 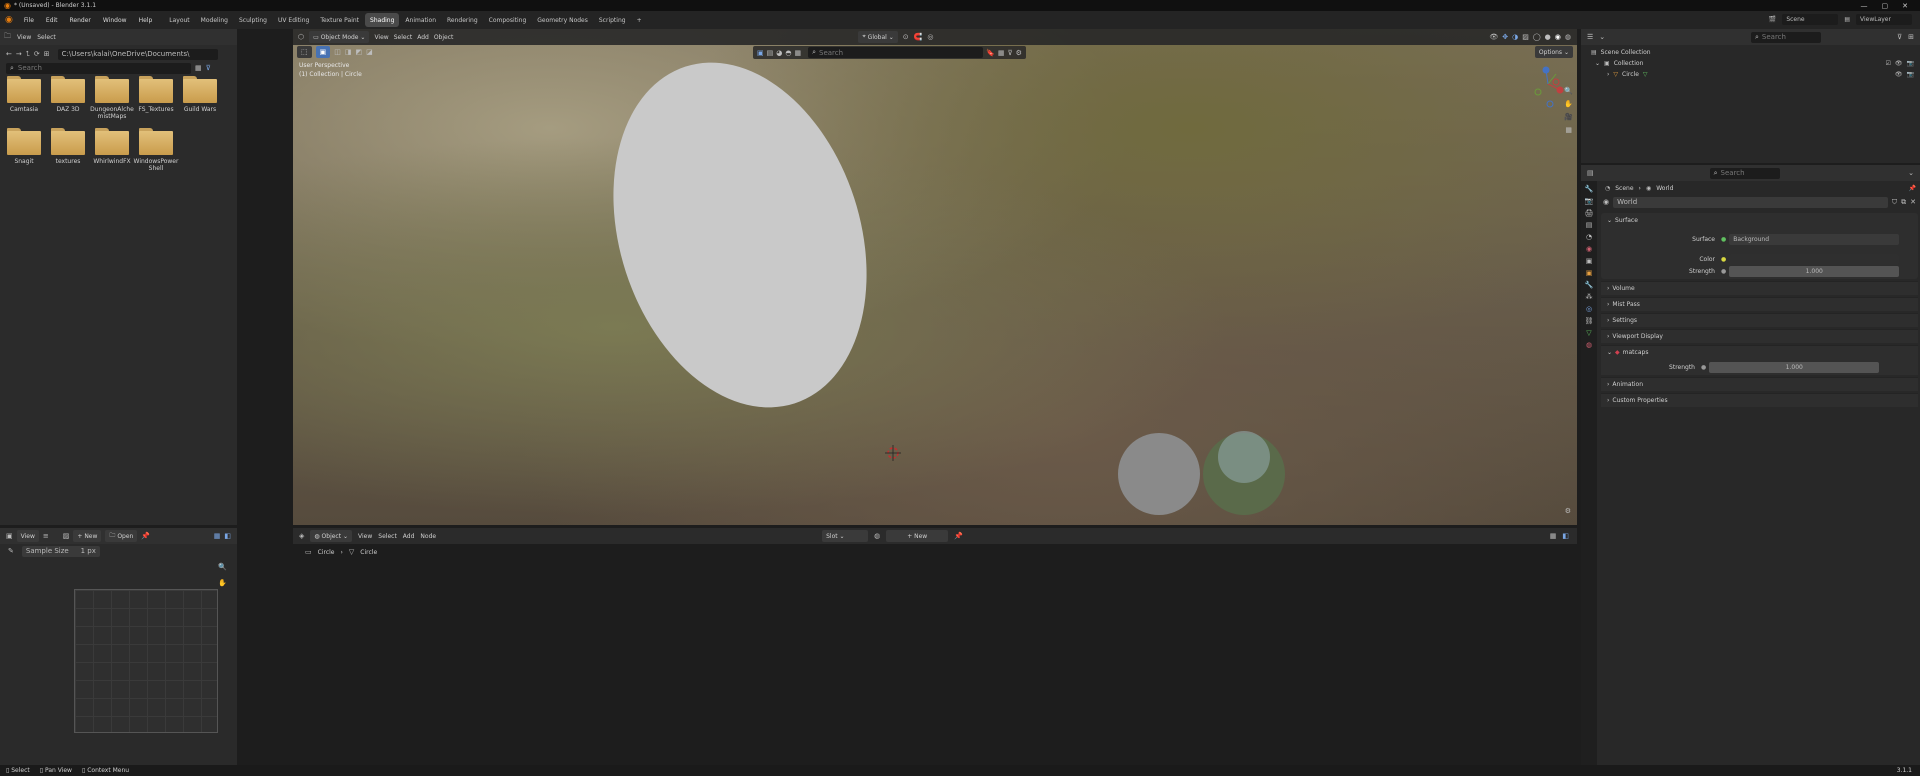 I want to click on folder-item: FS_Textures, so click(x=156, y=98).